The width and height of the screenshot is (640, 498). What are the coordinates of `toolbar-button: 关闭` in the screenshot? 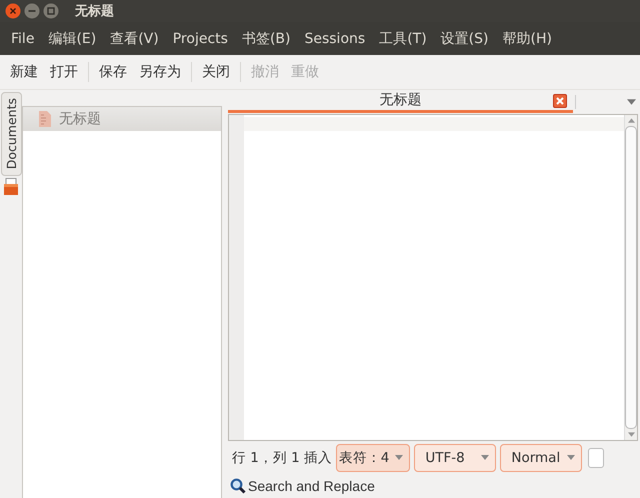 It's located at (216, 72).